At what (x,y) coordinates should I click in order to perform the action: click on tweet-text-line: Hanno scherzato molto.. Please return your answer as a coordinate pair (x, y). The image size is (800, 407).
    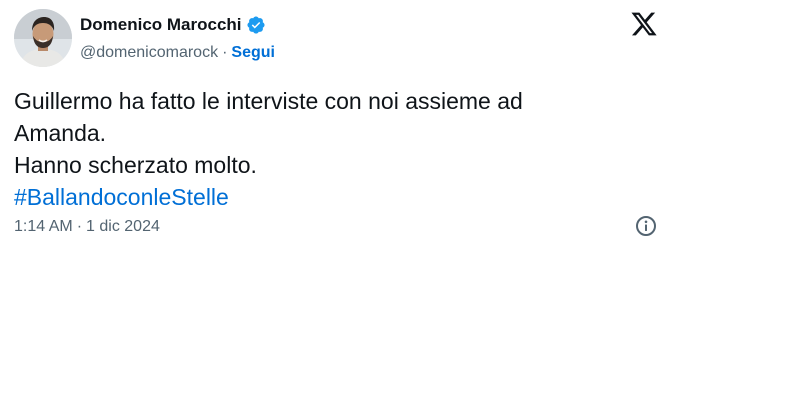
    Looking at the image, I should click on (135, 165).